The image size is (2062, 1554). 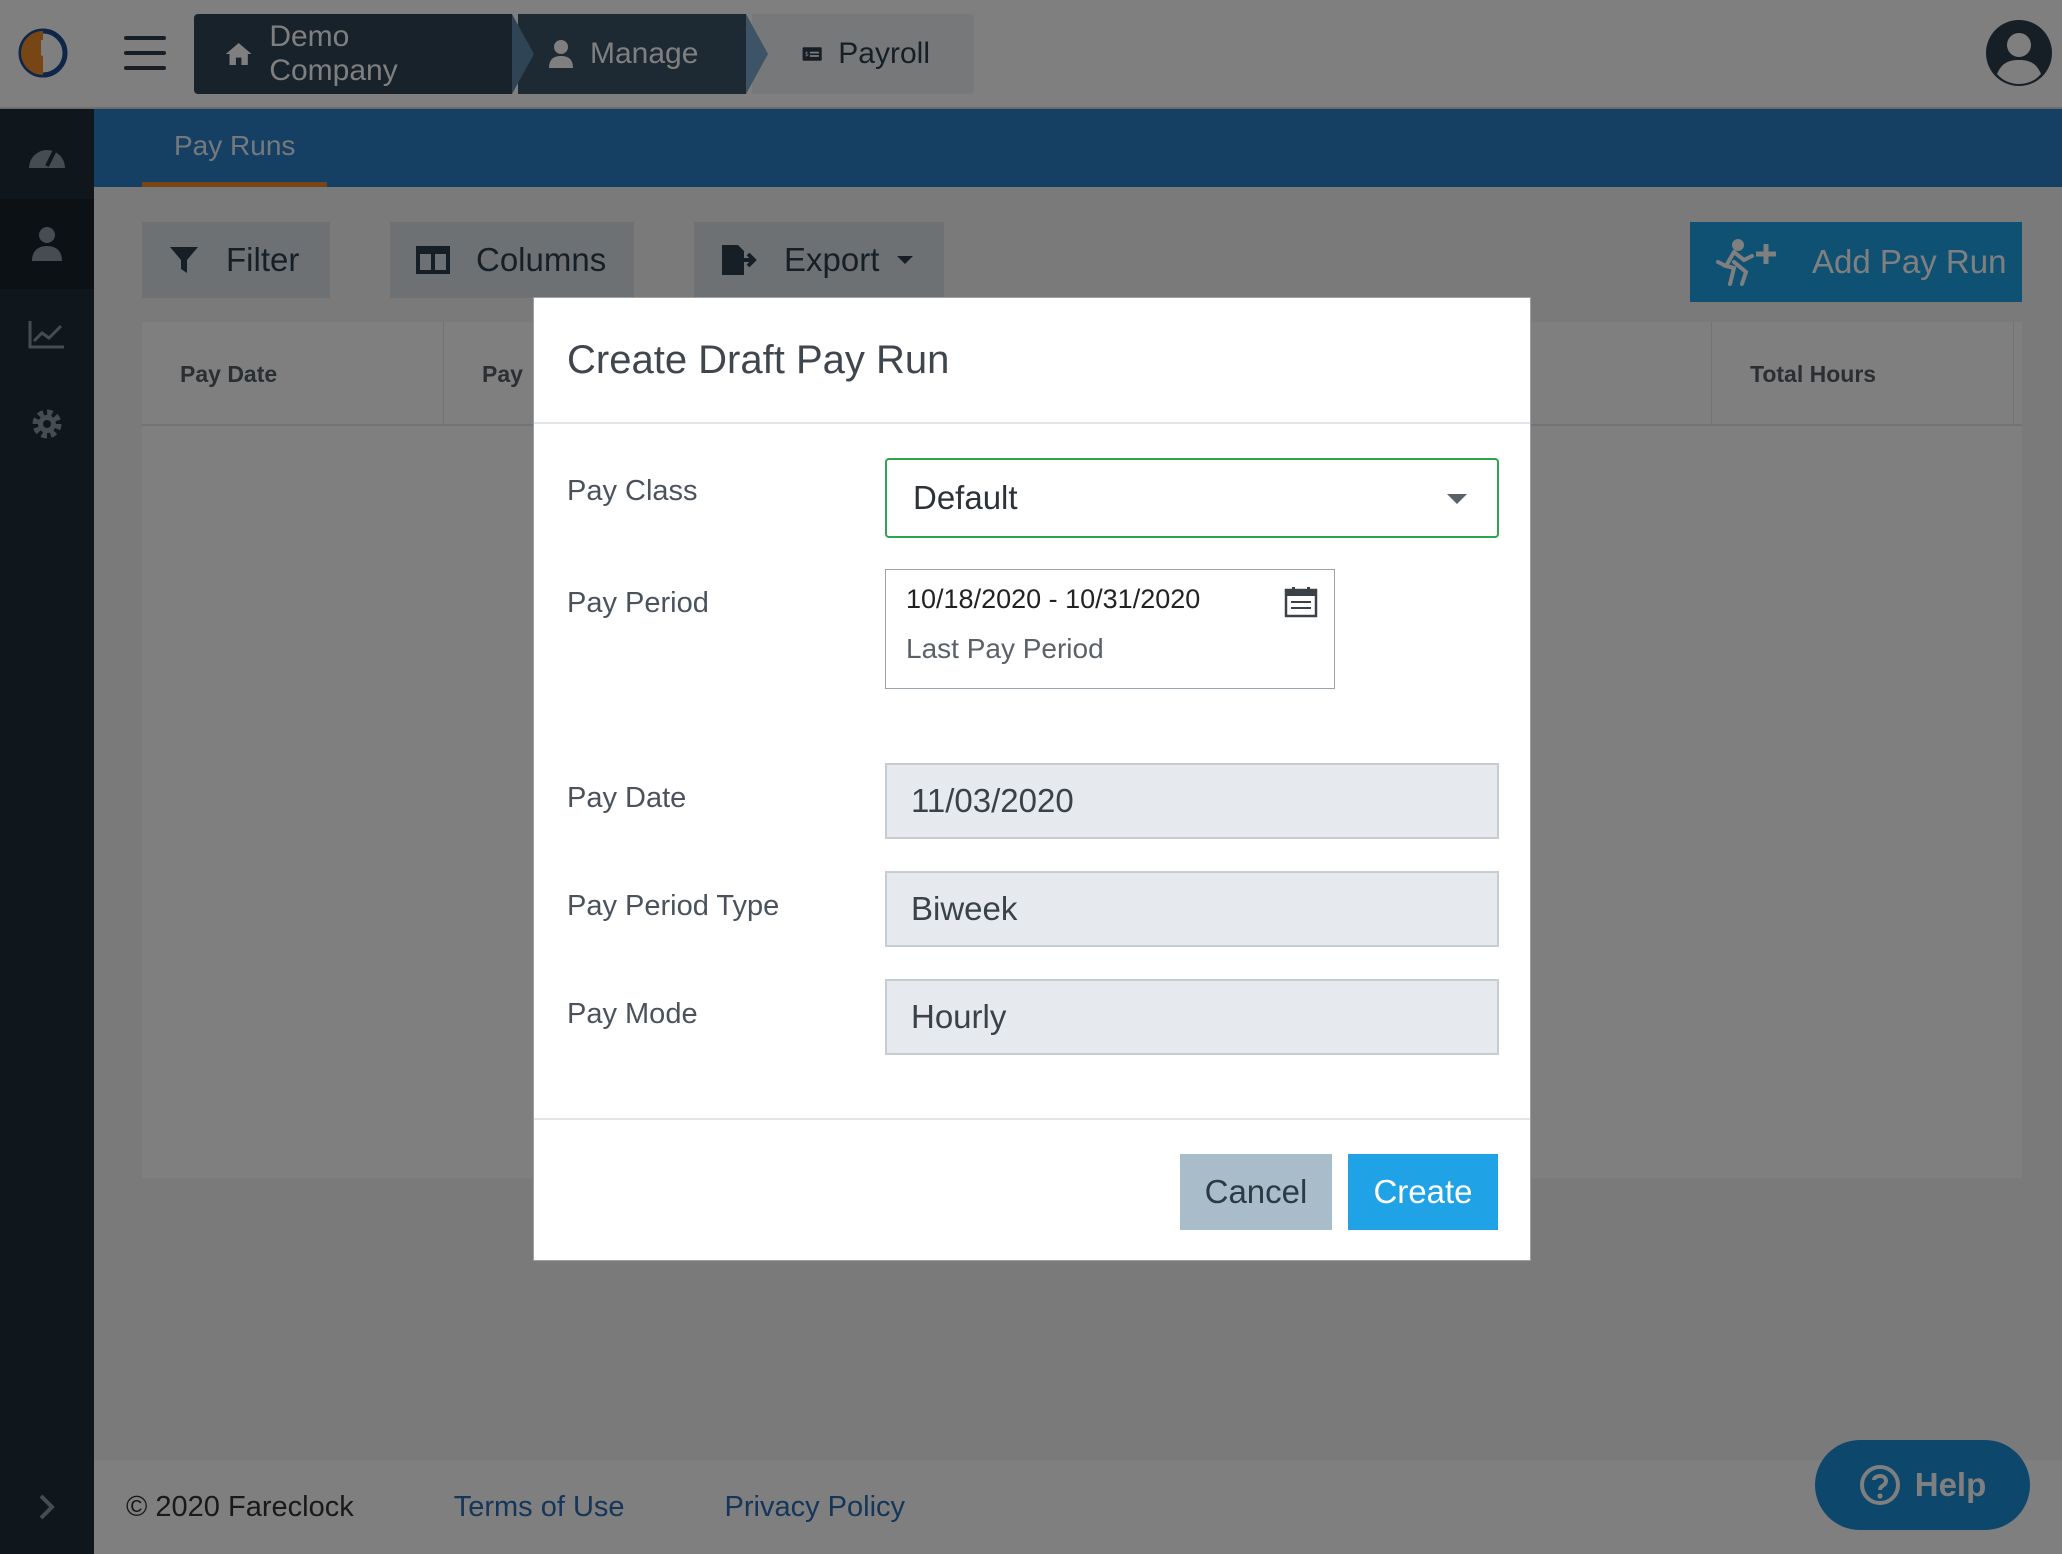 What do you see at coordinates (1457, 499) in the screenshot?
I see `caret-down-icon` at bounding box center [1457, 499].